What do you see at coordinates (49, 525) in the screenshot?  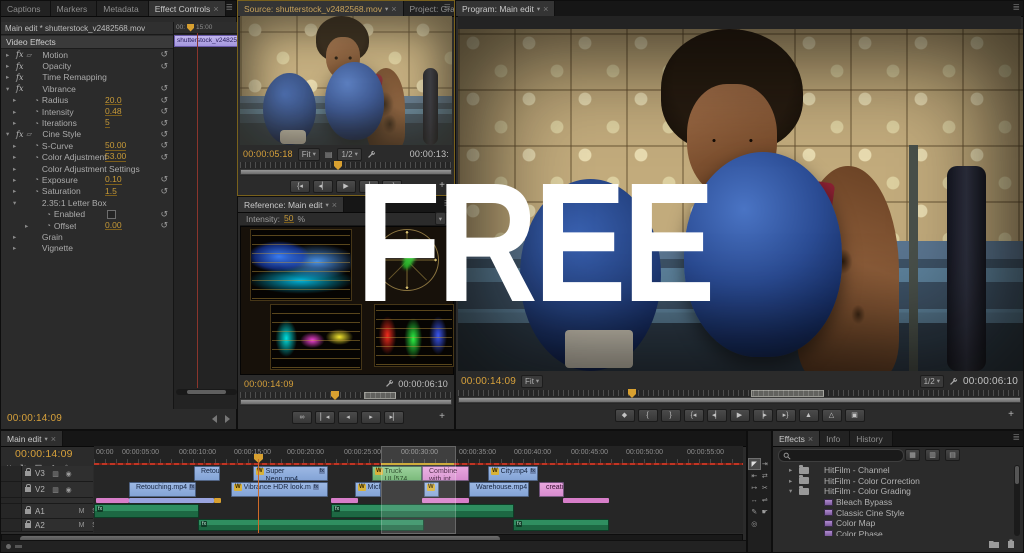 I see `track-header: A2 ▥ ◉ M S` at bounding box center [49, 525].